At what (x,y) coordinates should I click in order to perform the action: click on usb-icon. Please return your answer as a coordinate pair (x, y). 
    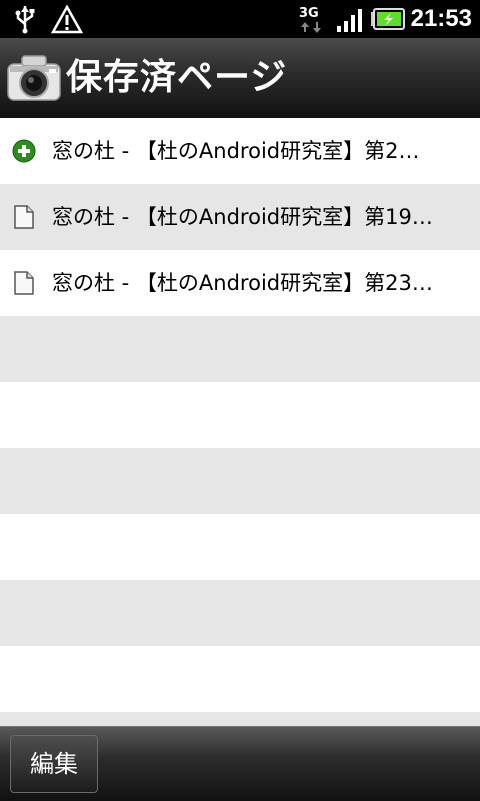
    Looking at the image, I should click on (25, 20).